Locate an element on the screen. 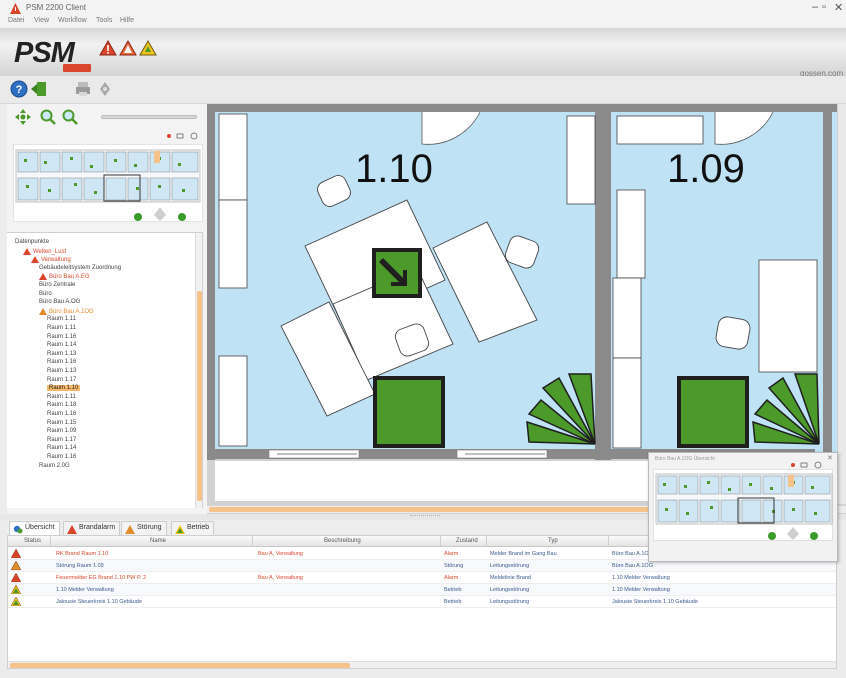 This screenshot has width=846, height=678. tree-item: Verwaltung is located at coordinates (51, 259).